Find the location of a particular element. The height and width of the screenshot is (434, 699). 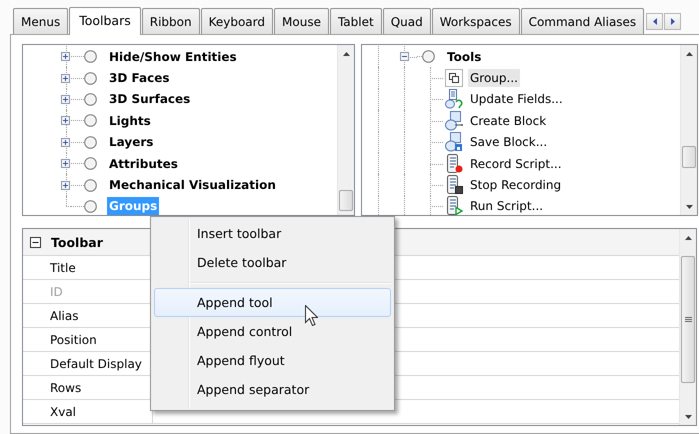

tab-scroll-left-button is located at coordinates (655, 21).